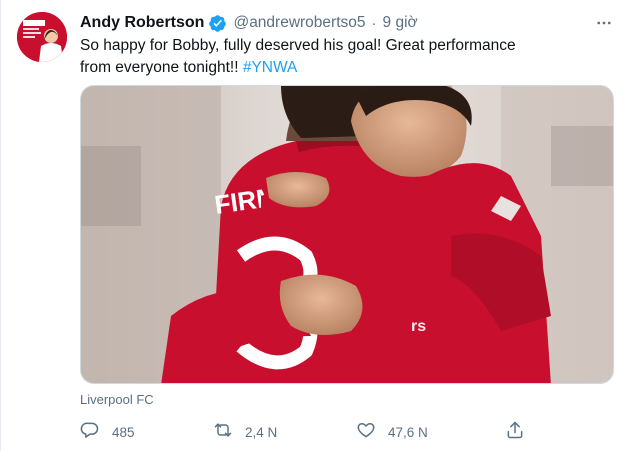 The height and width of the screenshot is (451, 630). What do you see at coordinates (408, 432) in the screenshot?
I see `like-count: 47,6 N` at bounding box center [408, 432].